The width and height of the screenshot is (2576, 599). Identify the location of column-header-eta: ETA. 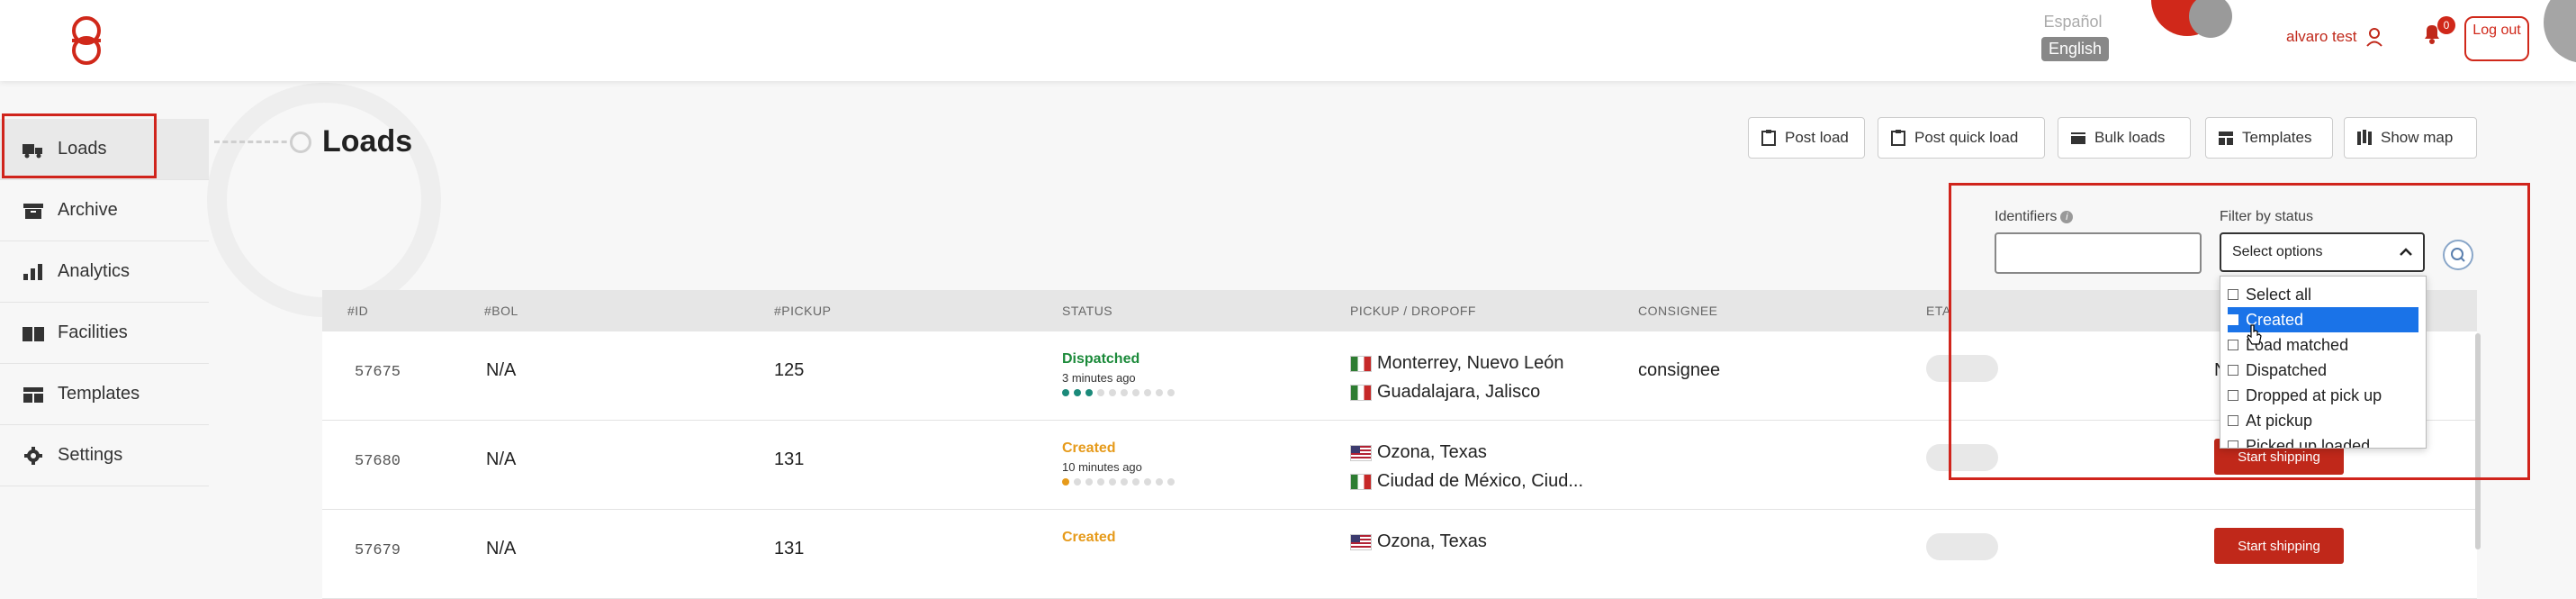
(1938, 311).